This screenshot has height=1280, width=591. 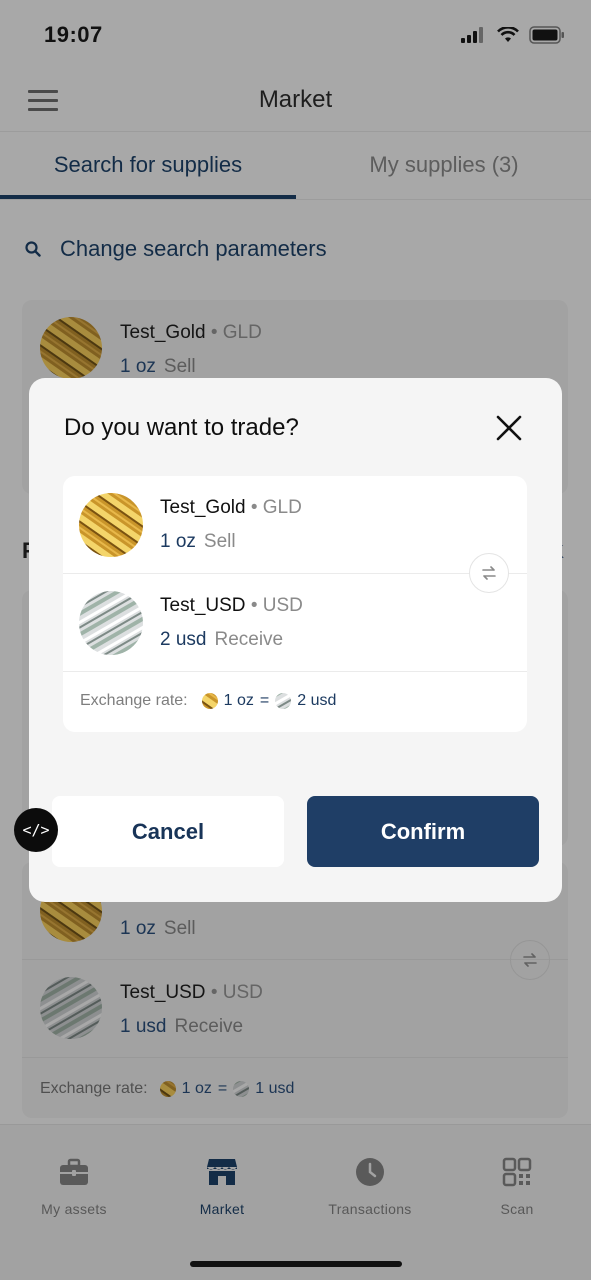 I want to click on rate-to: 2 usd, so click(x=317, y=700).